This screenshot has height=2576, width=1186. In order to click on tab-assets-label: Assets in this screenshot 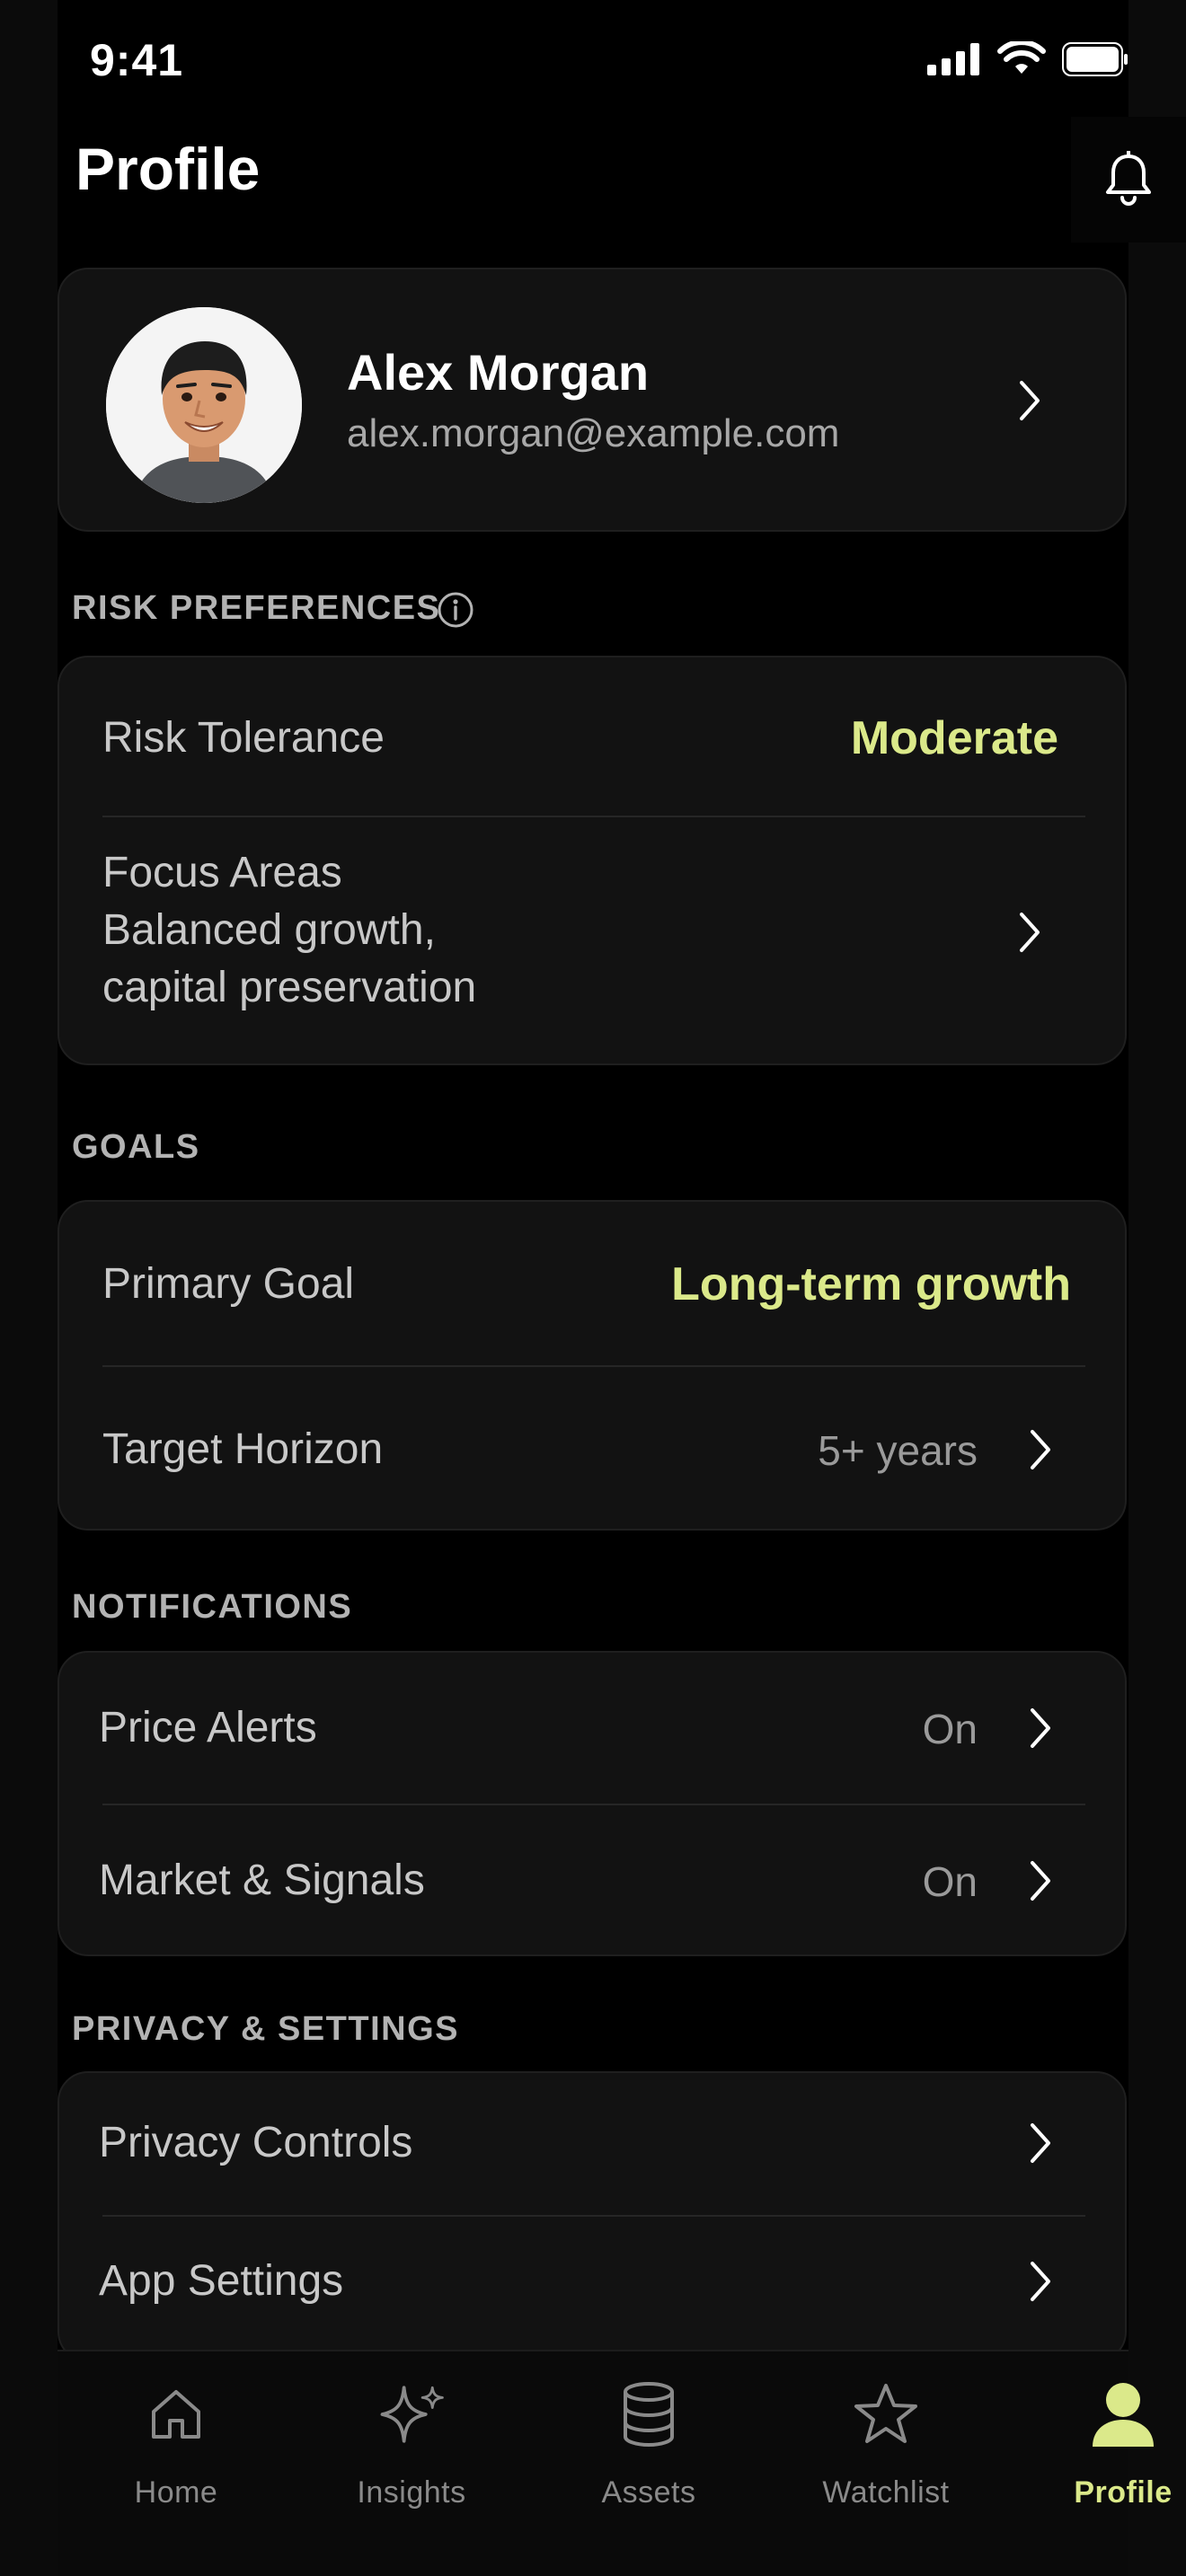, I will do `click(648, 2492)`.